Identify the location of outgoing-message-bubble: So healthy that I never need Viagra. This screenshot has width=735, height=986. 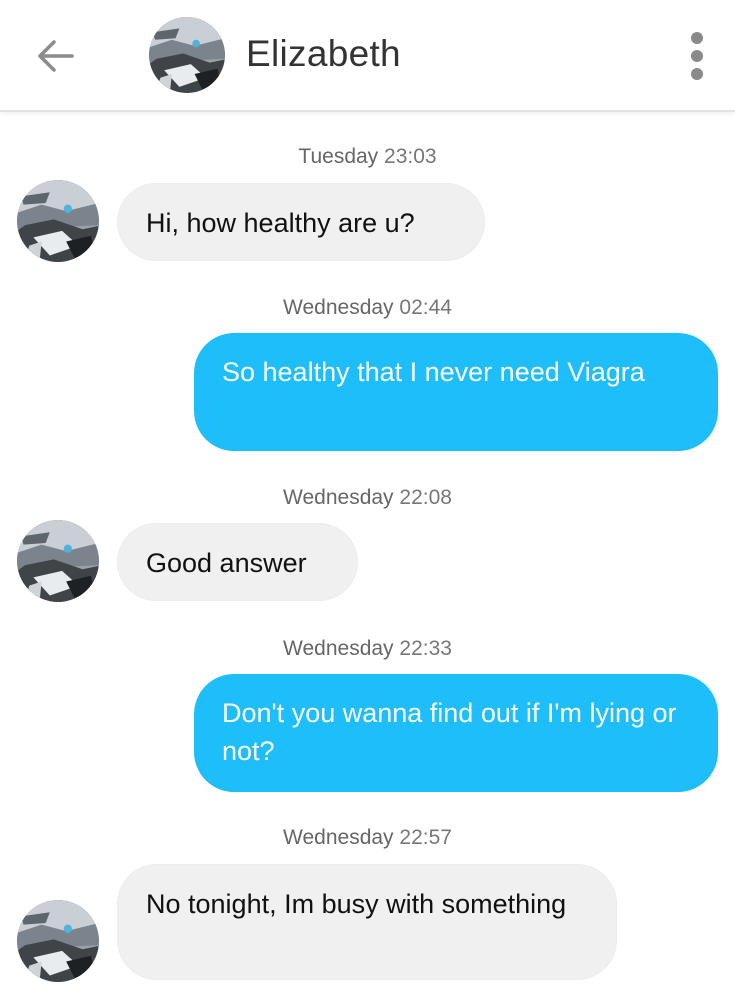
(456, 392).